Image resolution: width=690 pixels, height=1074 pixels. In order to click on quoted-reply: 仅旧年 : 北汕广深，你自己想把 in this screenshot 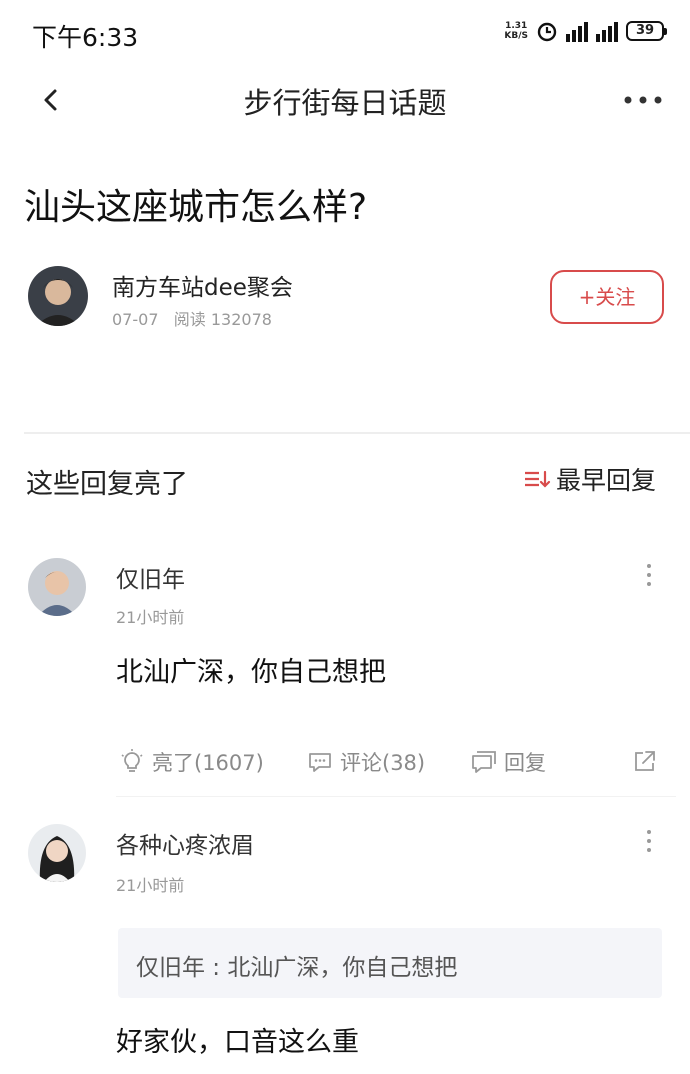, I will do `click(390, 963)`.